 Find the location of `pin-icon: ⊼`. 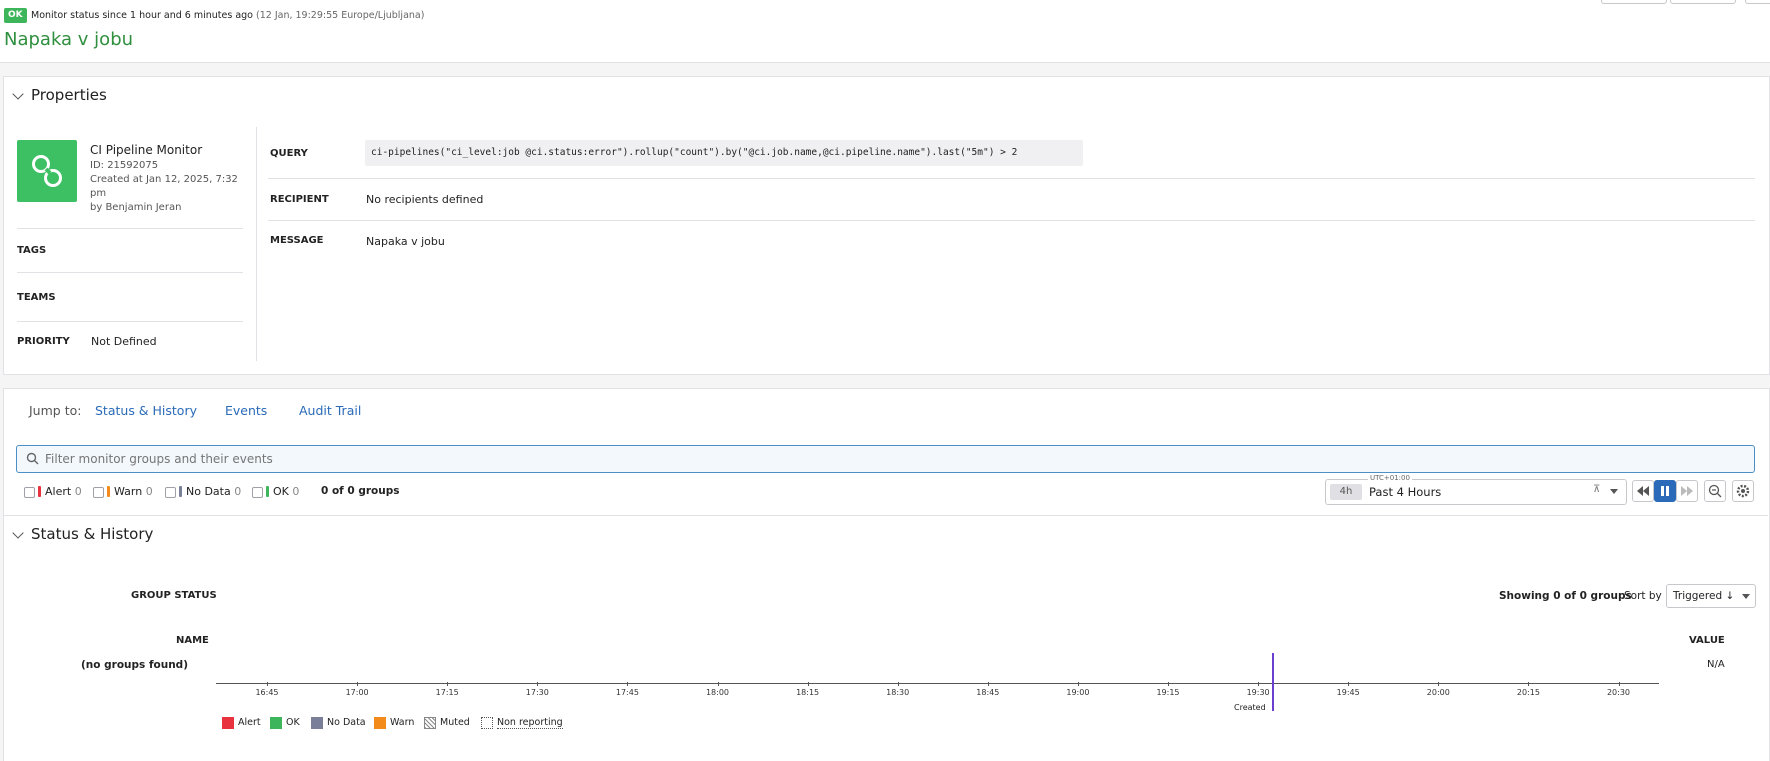

pin-icon: ⊼ is located at coordinates (1596, 489).